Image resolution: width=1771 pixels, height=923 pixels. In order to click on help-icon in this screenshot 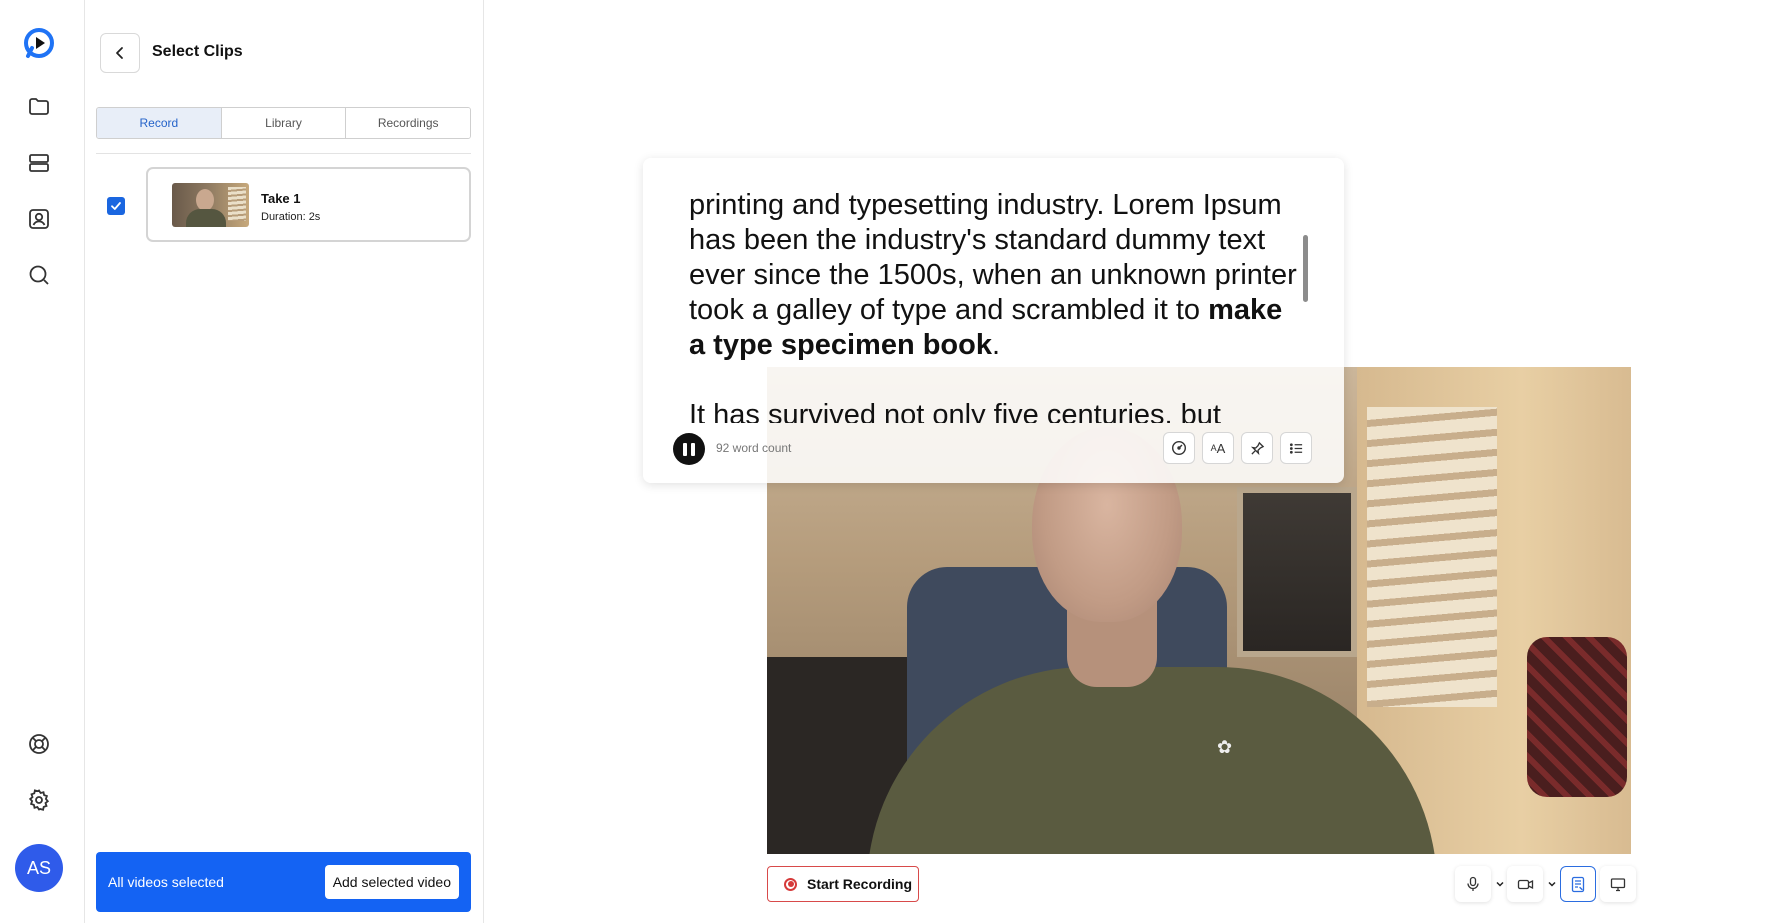, I will do `click(39, 744)`.